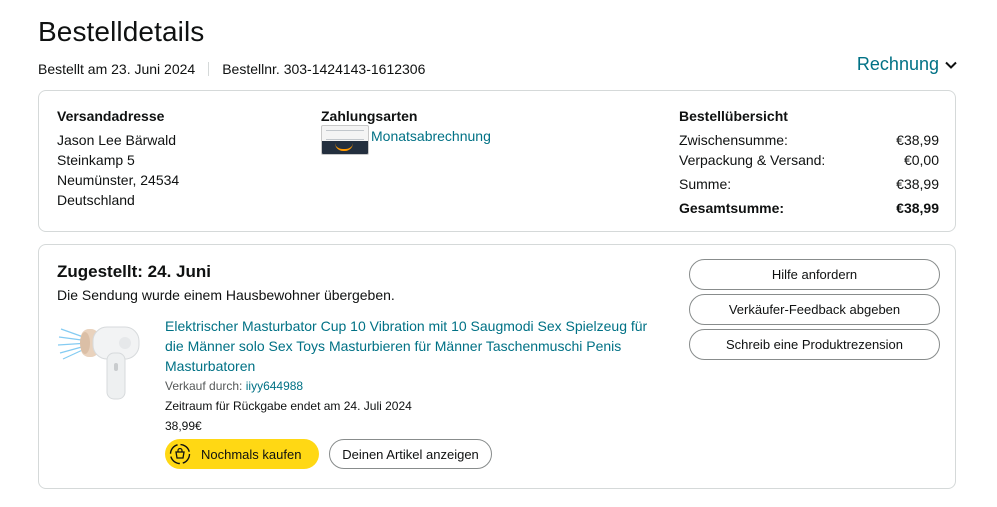  I want to click on chevron-down-icon, so click(951, 65).